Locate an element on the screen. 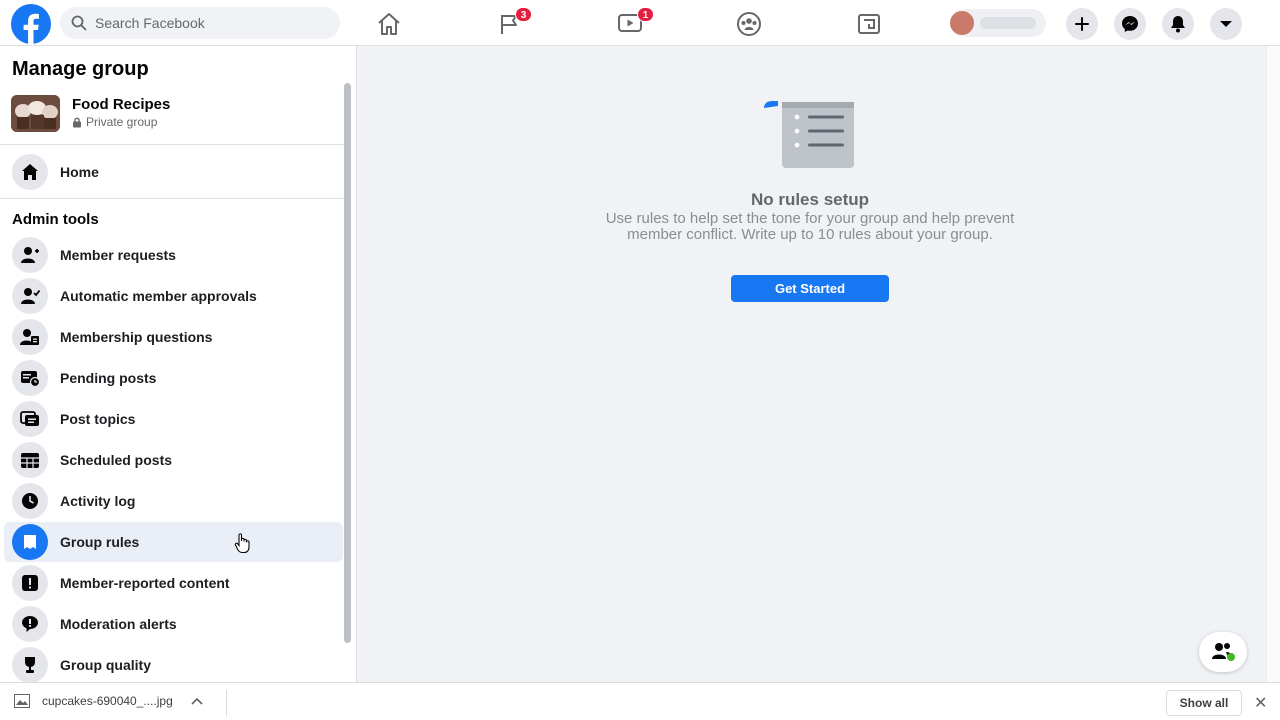 The image size is (1280, 720). sidebar-item-member-requests: Member requests is located at coordinates (173, 255).